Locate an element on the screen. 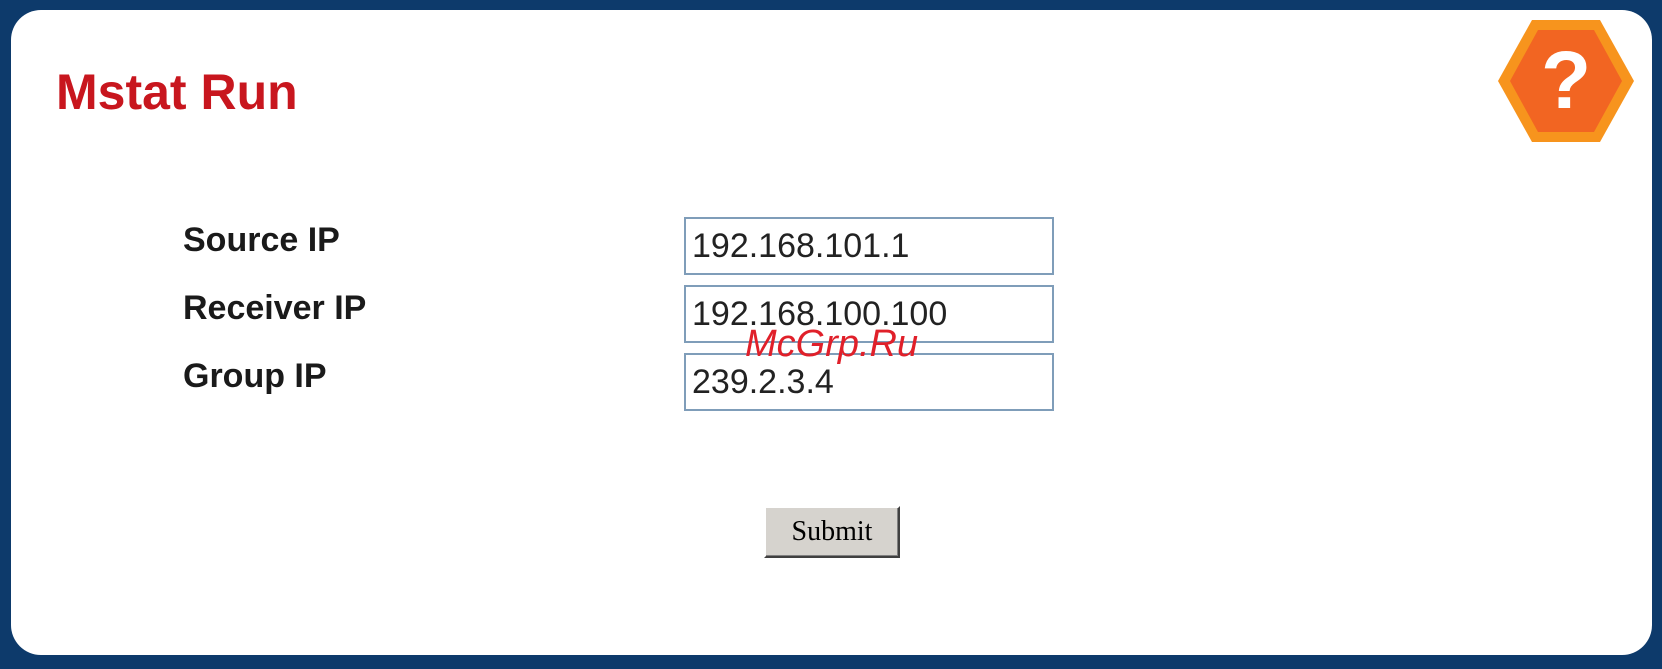  help-glyph: ? is located at coordinates (1566, 80).